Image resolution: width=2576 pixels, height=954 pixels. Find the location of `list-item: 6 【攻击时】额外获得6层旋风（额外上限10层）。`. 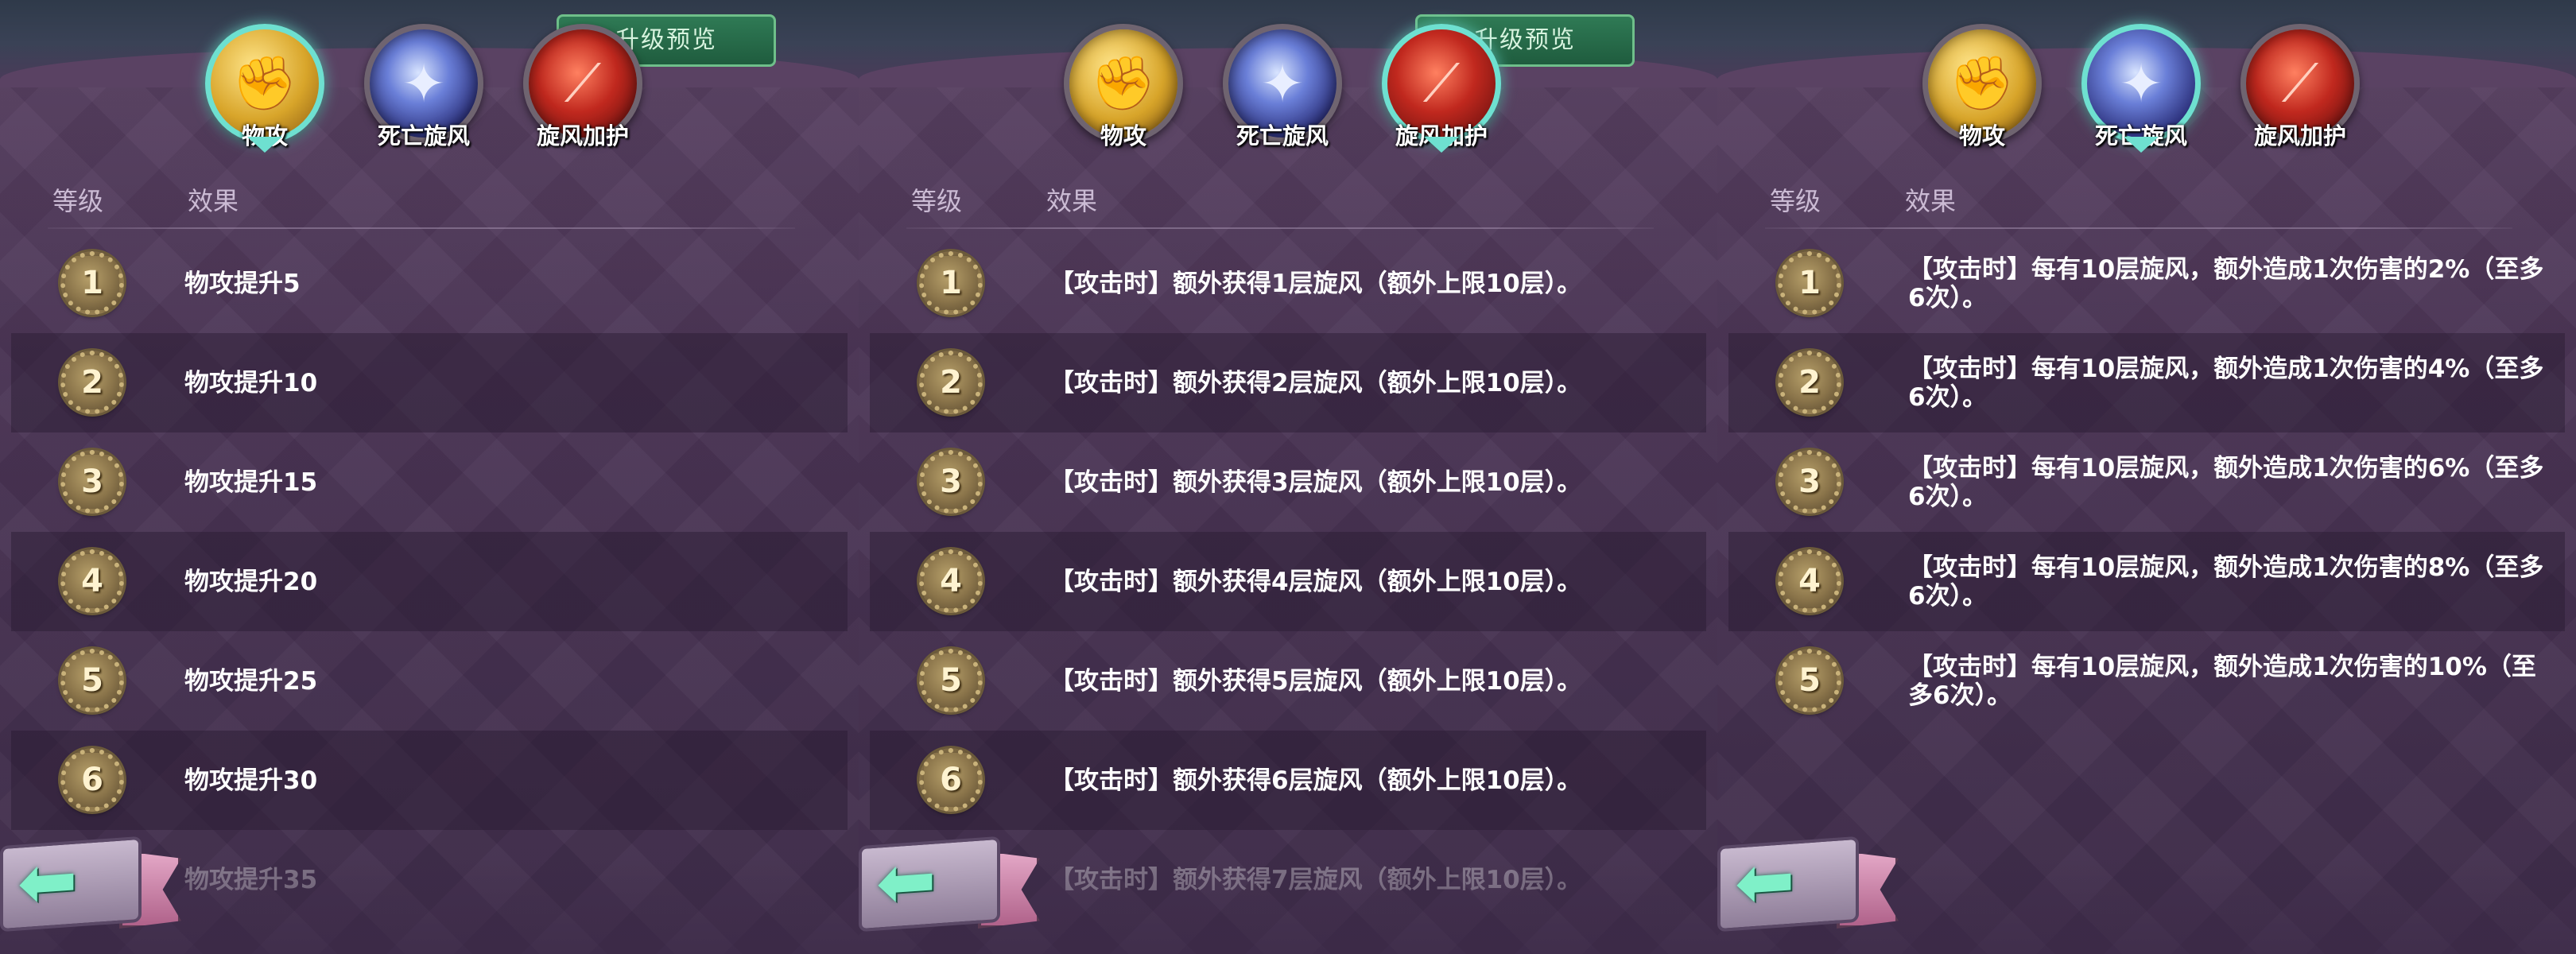

list-item: 6 【攻击时】额外获得6层旋风（额外上限10层）。 is located at coordinates (1288, 780).